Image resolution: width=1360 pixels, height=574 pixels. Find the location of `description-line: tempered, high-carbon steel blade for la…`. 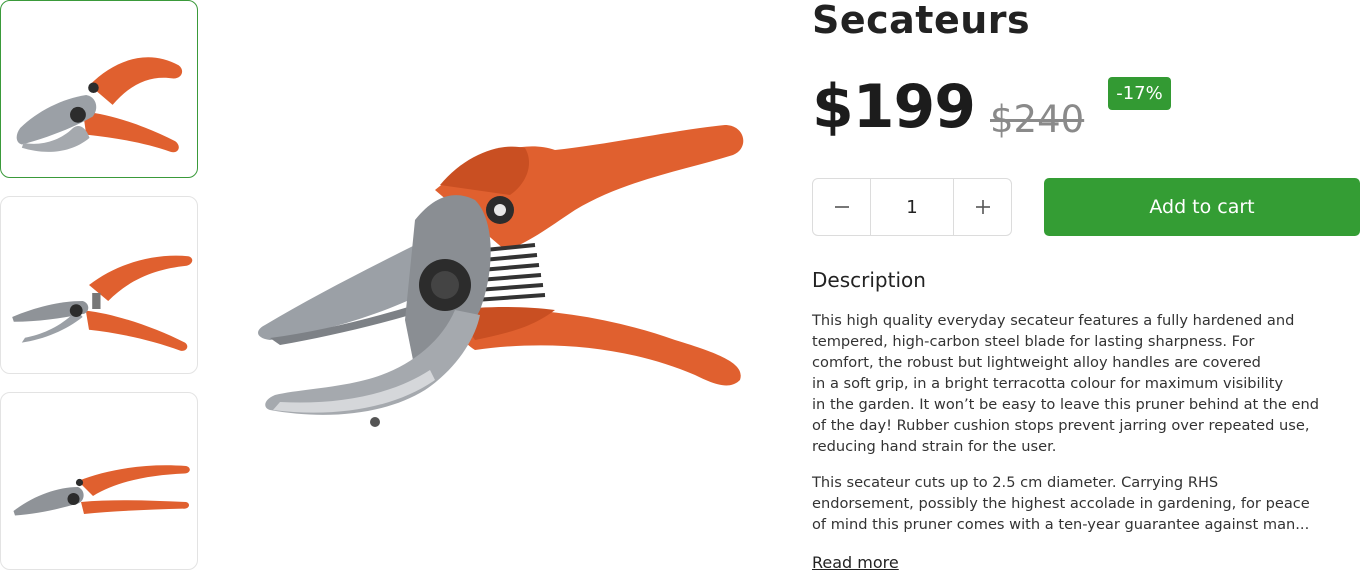

description-line: tempered, high-carbon steel blade for la… is located at coordinates (1033, 341).